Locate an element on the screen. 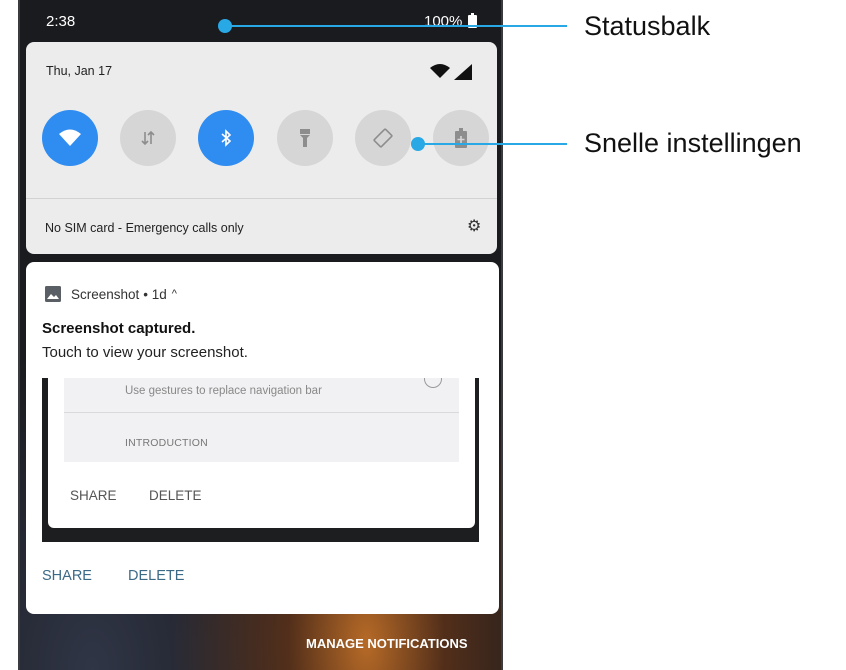 Image resolution: width=846 pixels, height=670 pixels. quick-settings-divider is located at coordinates (261, 198).